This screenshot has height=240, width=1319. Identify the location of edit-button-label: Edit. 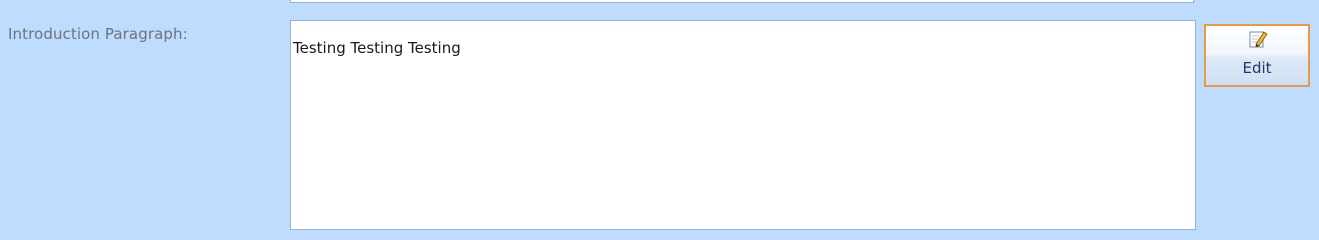
(1257, 68).